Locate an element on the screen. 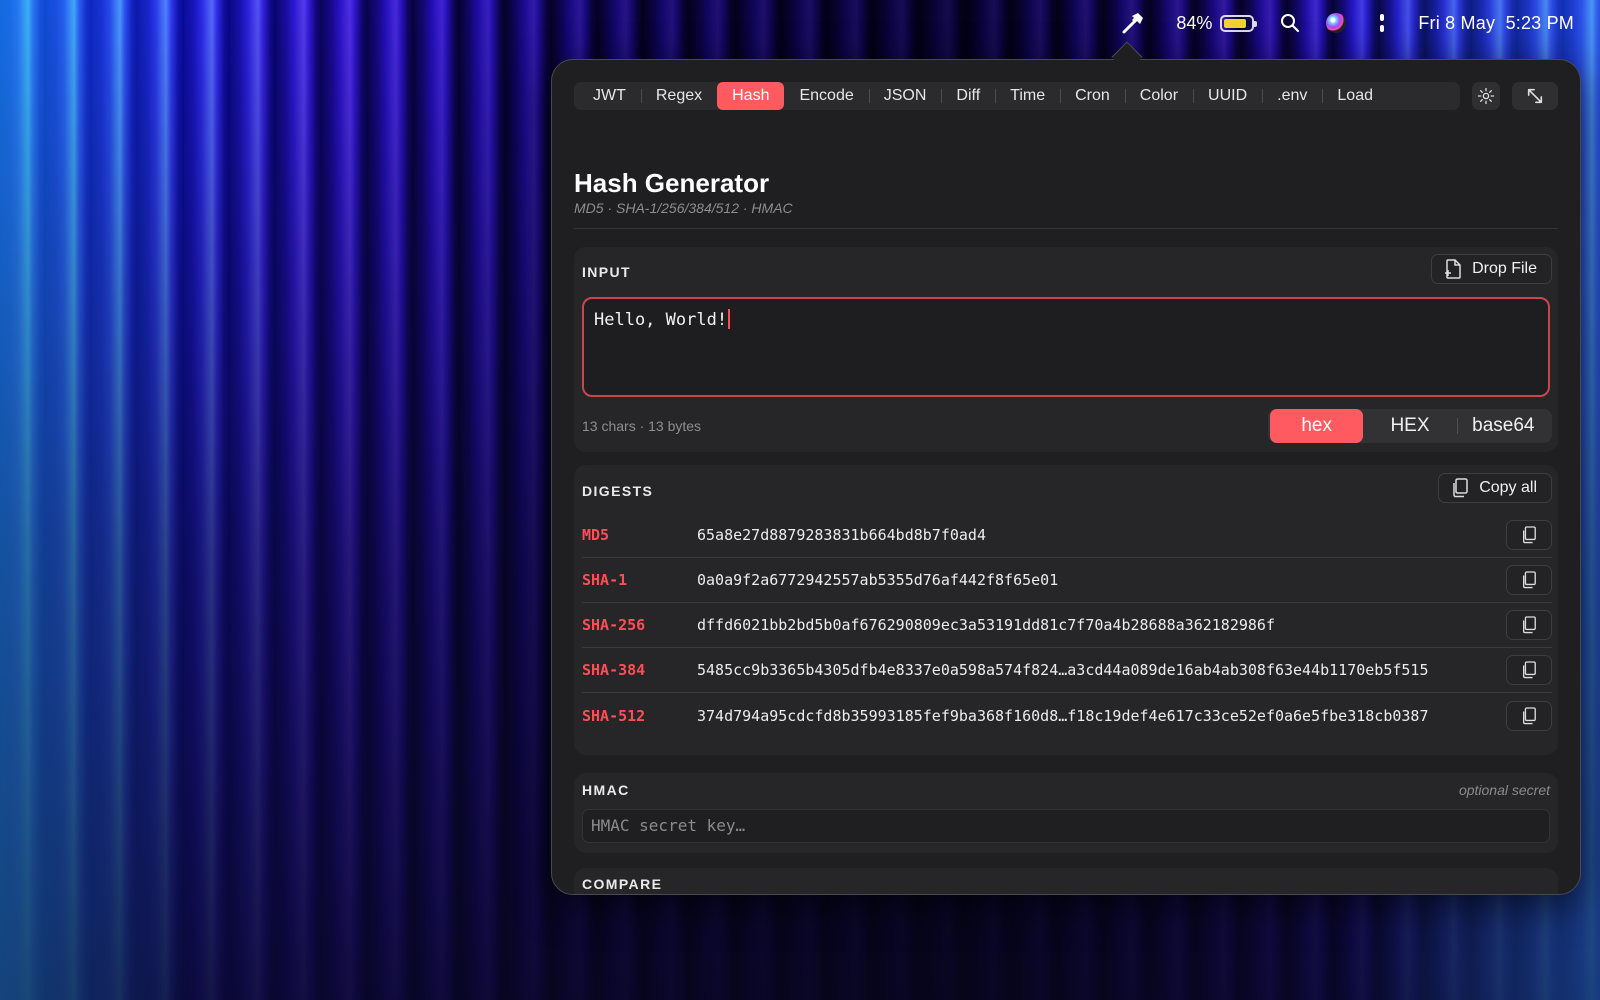 The width and height of the screenshot is (1600, 1000). drop-file-button: Drop File is located at coordinates (1491, 269).